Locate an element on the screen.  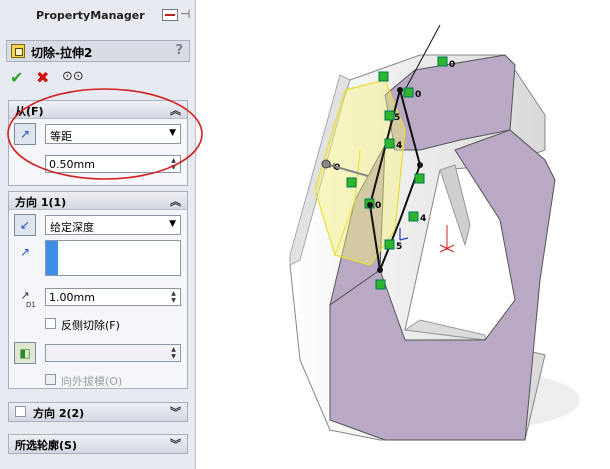
feature-name: 切除-拉伸2 is located at coordinates (62, 53).